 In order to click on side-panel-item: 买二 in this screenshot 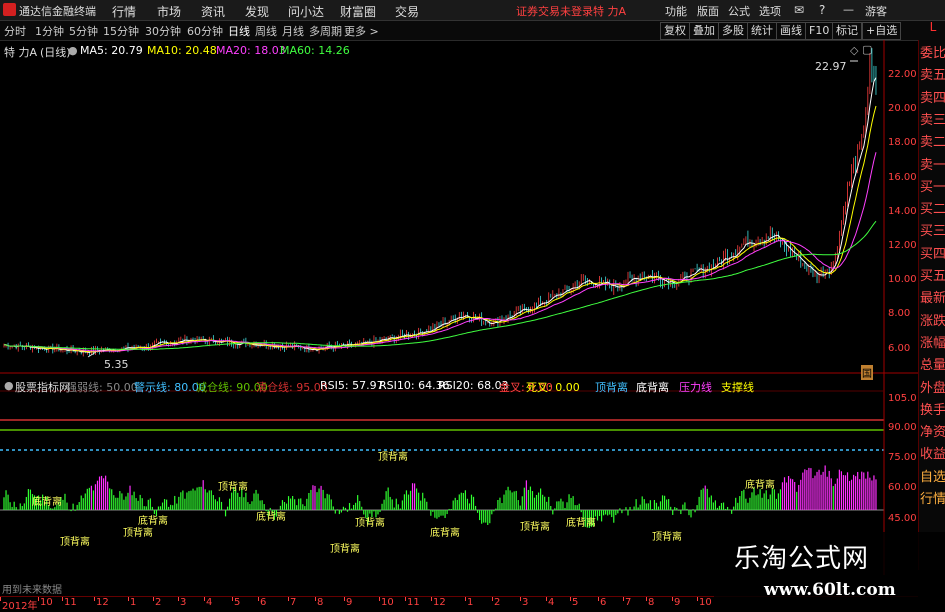, I will do `click(932, 207)`.